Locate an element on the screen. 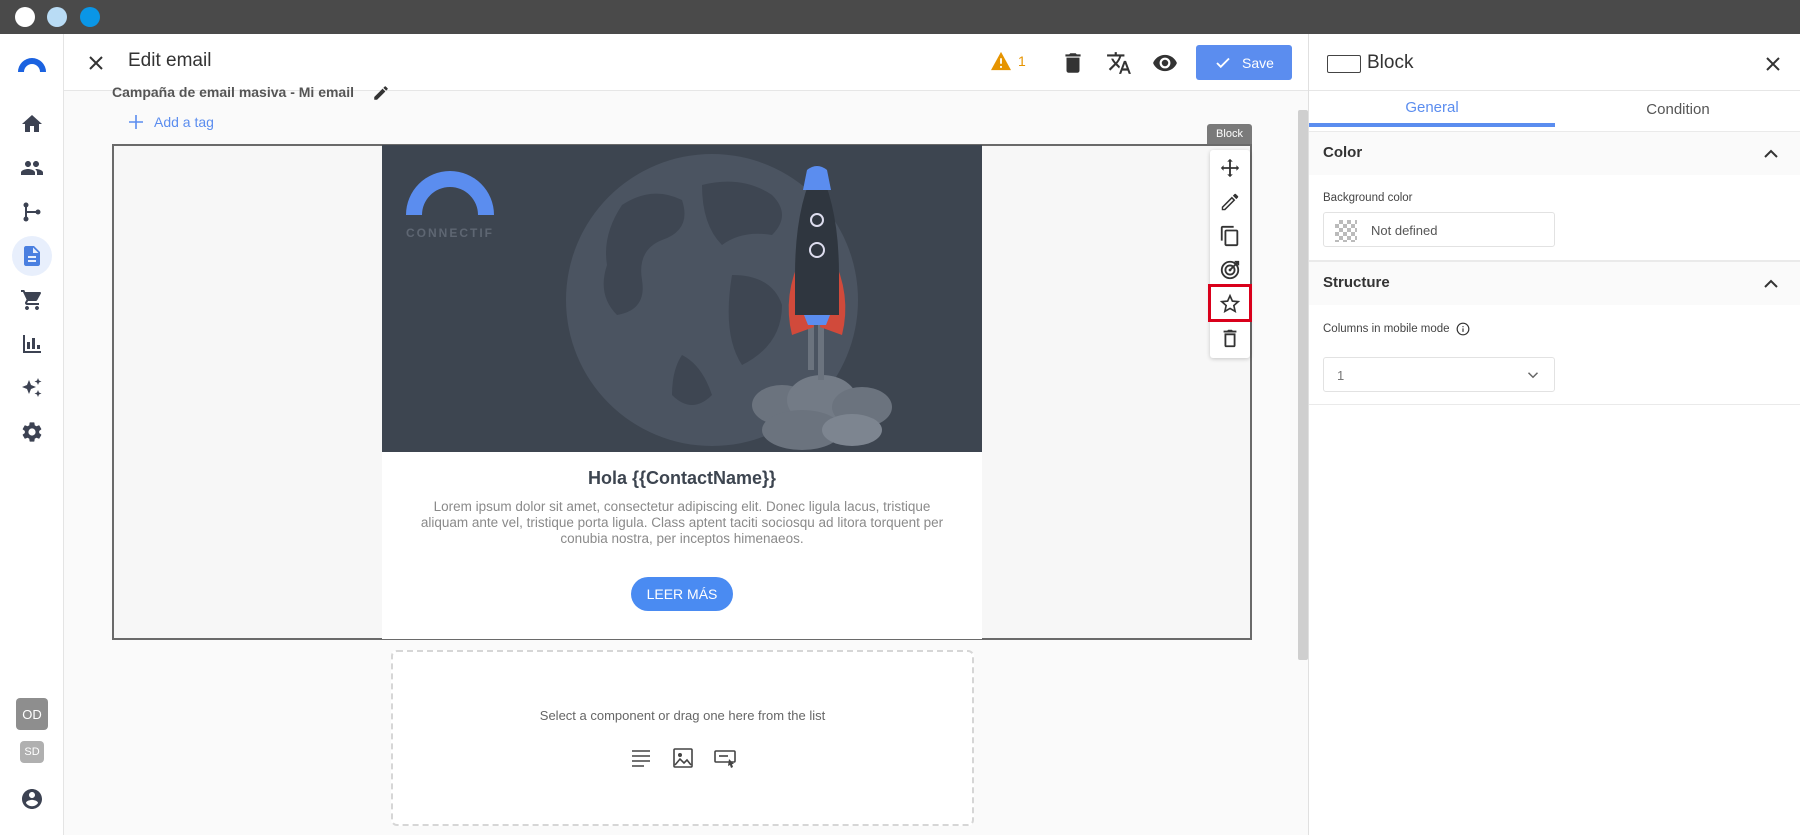  structure-section-title: Structure is located at coordinates (1356, 282).